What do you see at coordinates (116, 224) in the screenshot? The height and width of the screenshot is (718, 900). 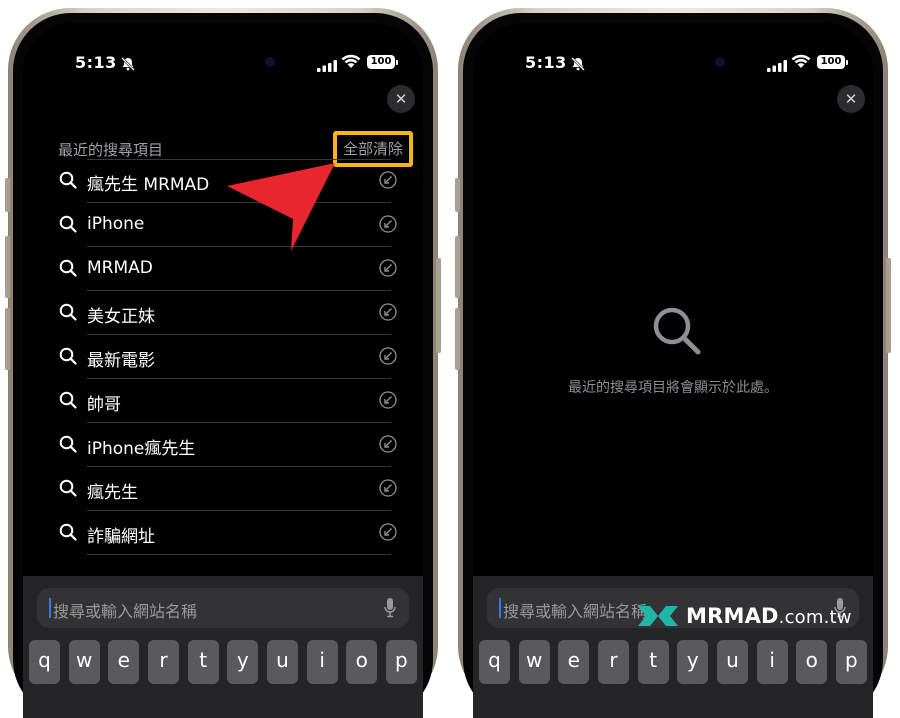 I see `recent-search-label: iPhone` at bounding box center [116, 224].